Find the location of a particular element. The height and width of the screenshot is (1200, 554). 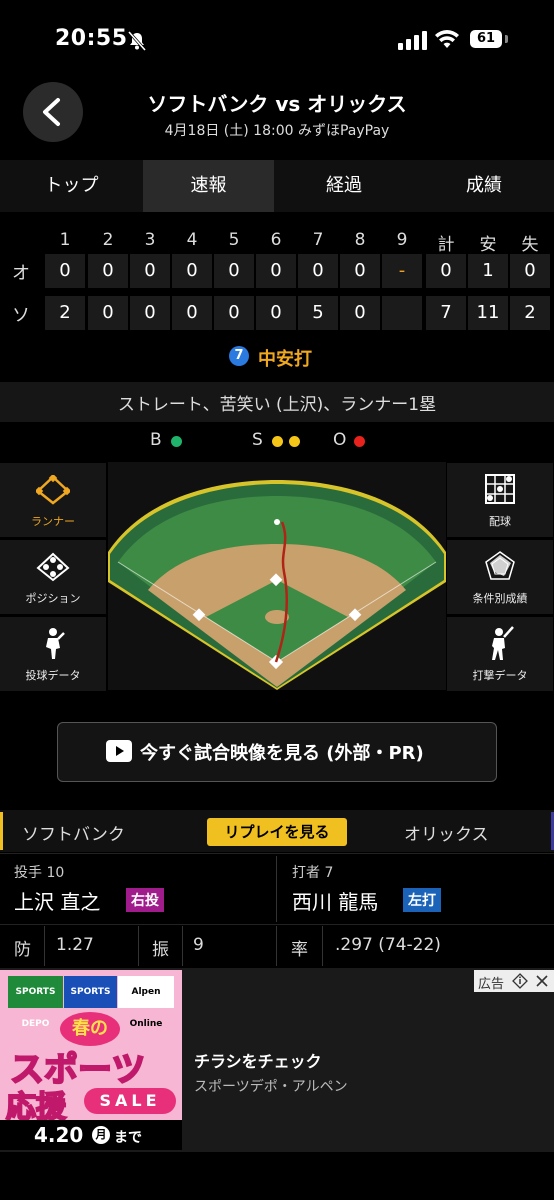

score-cell: - is located at coordinates (402, 271).